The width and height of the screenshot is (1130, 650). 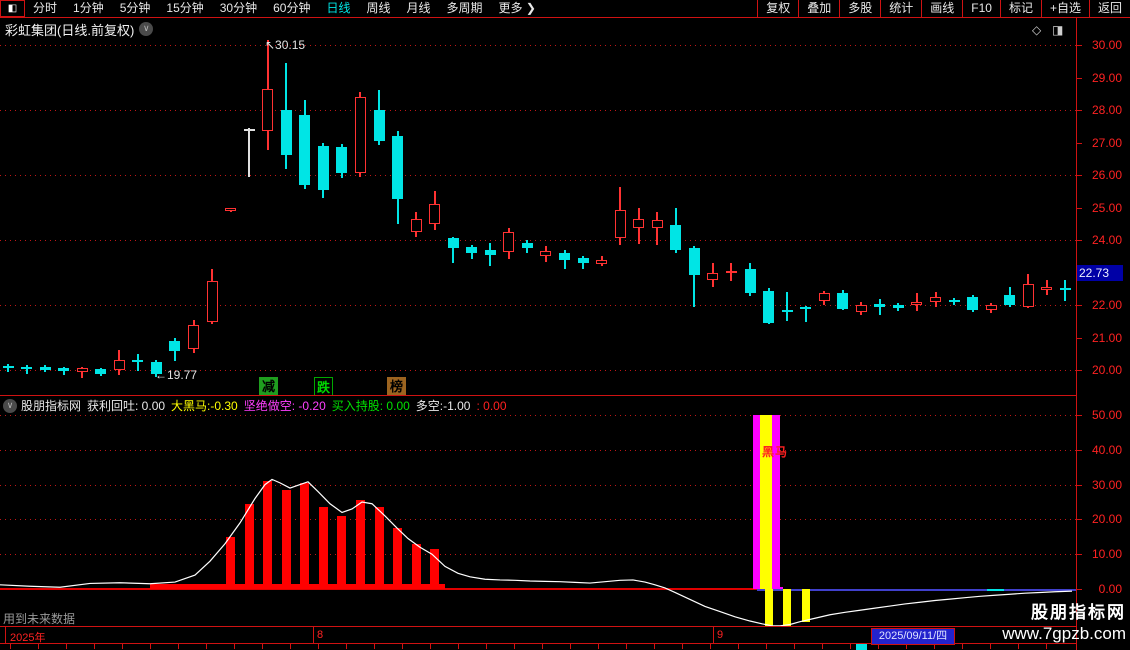 What do you see at coordinates (1064, 633) in the screenshot?
I see `watermark-url: www.7gpzb.com` at bounding box center [1064, 633].